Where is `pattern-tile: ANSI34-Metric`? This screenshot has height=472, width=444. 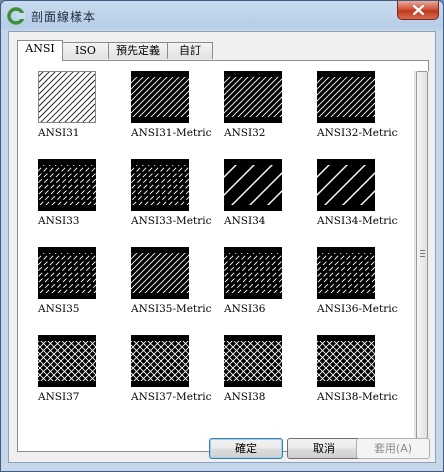
pattern-tile: ANSI34-Metric is located at coordinates (355, 199).